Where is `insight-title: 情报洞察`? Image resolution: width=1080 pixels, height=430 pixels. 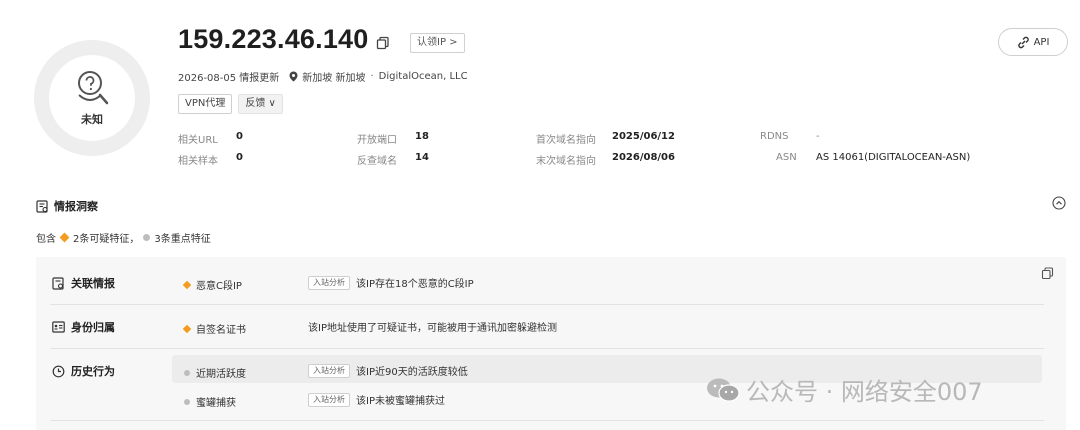 insight-title: 情报洞察 is located at coordinates (76, 206).